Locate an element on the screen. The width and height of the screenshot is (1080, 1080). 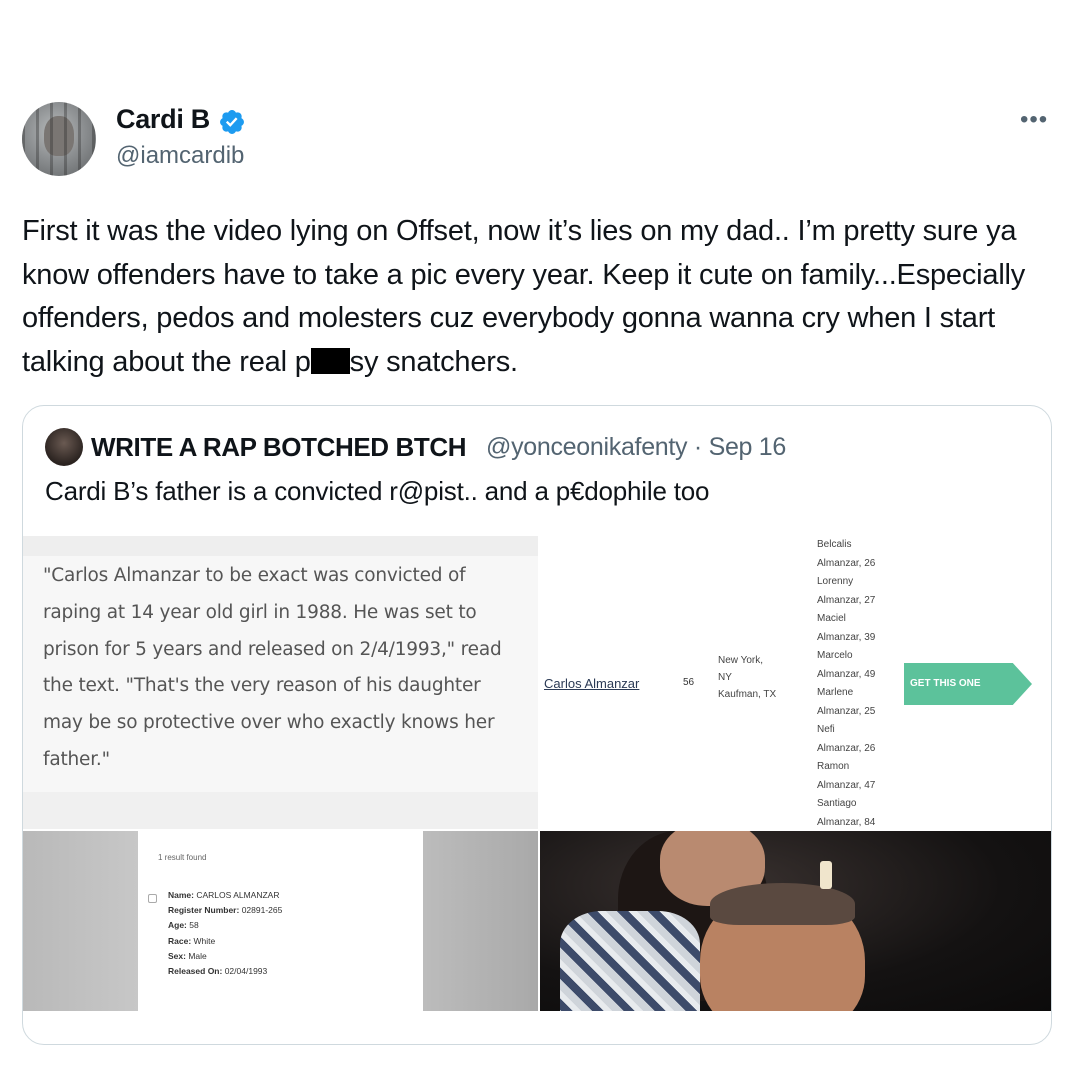
avatar-bars is located at coordinates (59, 139).